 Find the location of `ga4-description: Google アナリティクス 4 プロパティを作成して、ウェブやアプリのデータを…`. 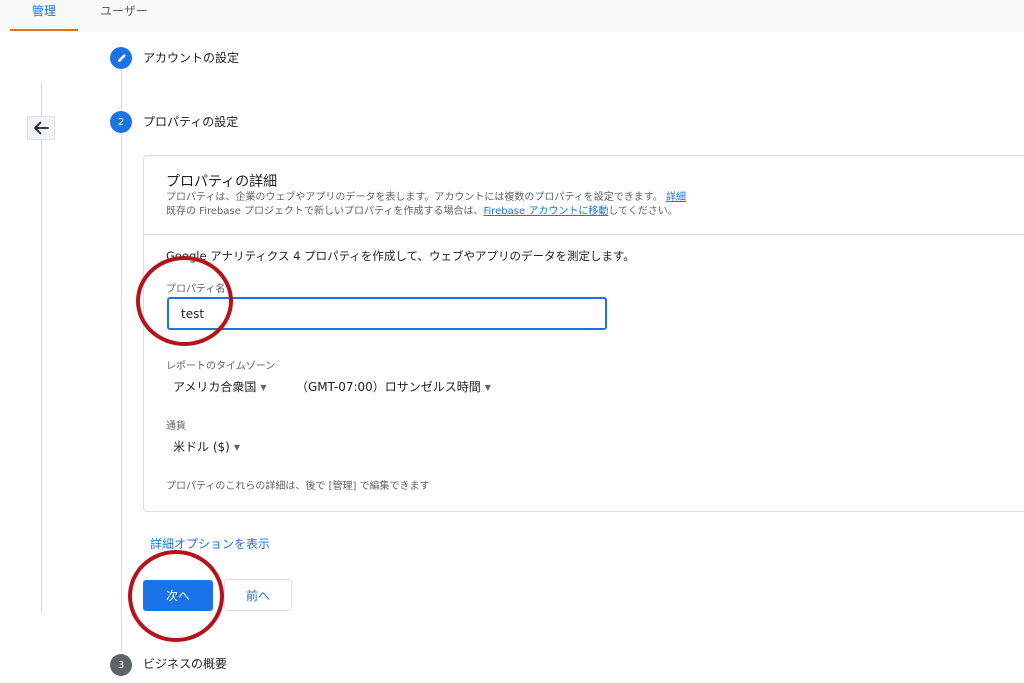

ga4-description: Google アナリティクス 4 プロパティを作成して、ウェブやアプリのデータを… is located at coordinates (400, 256).